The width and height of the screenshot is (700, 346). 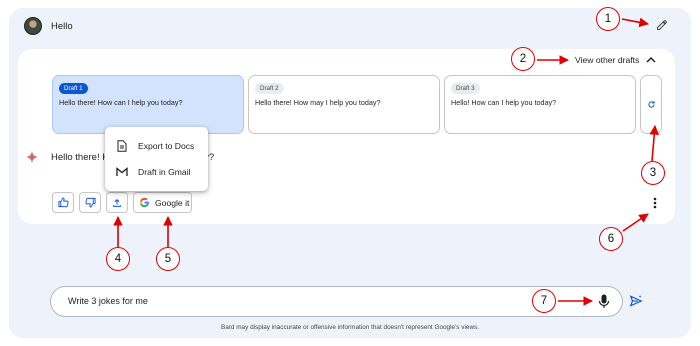 I want to click on draft-text: Hello! How can I help you today?, so click(x=504, y=102).